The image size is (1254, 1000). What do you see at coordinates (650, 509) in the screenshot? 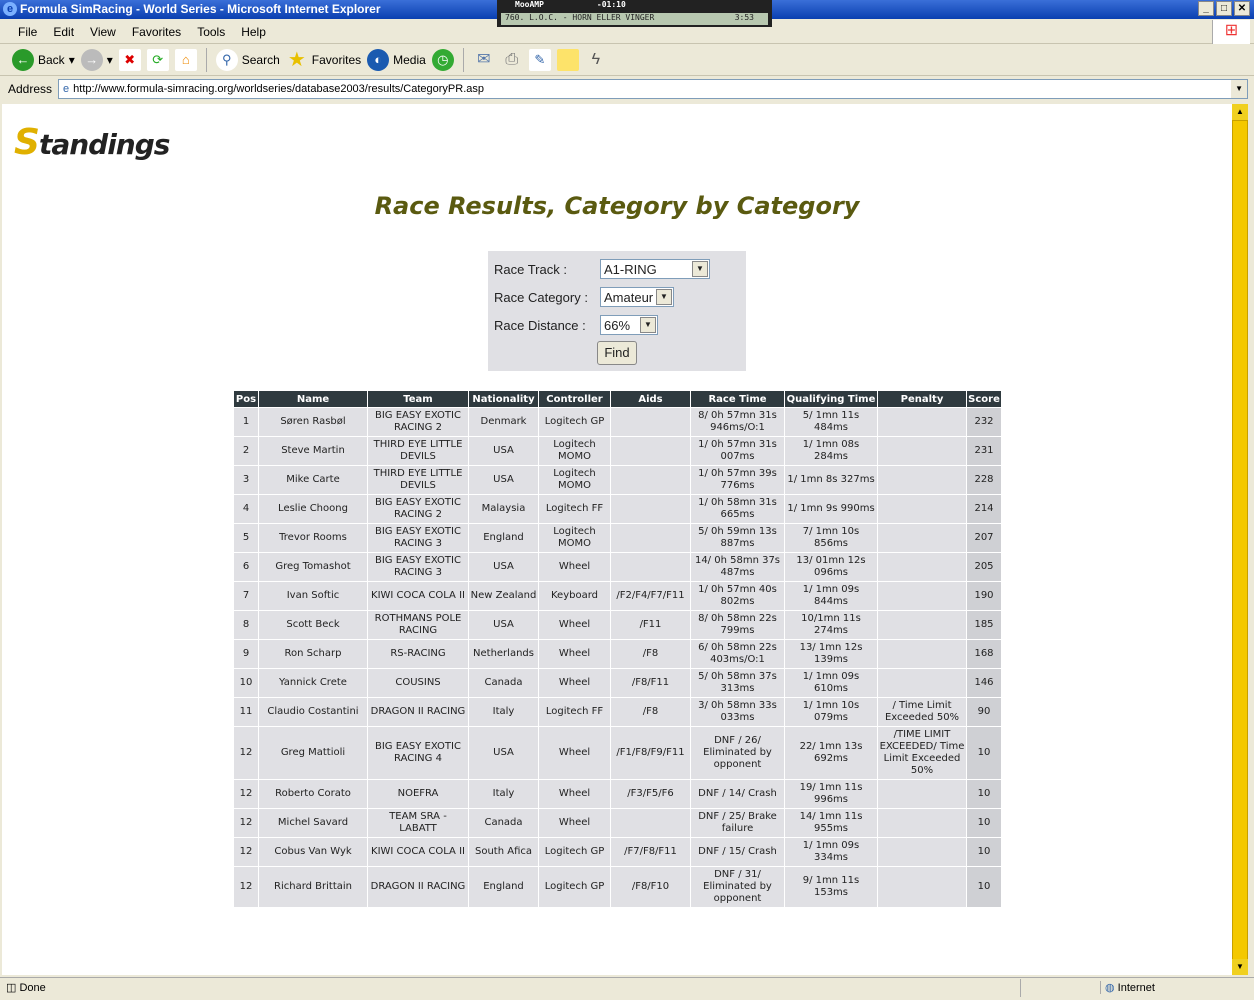
I see `cell-aids` at bounding box center [650, 509].